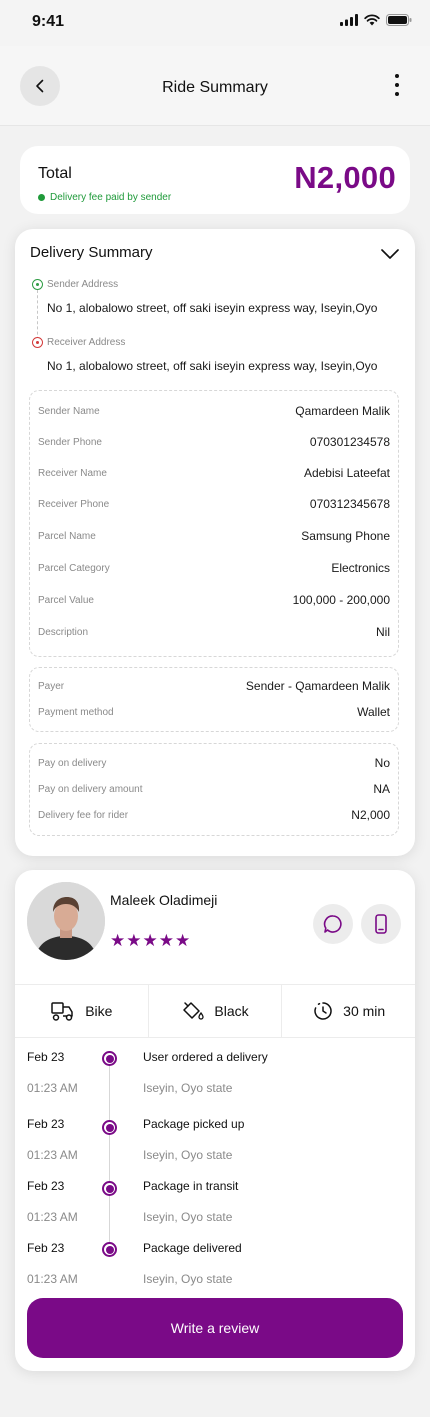  I want to click on total-card: Total Delivery fee paid by sender N2,000, so click(215, 180).